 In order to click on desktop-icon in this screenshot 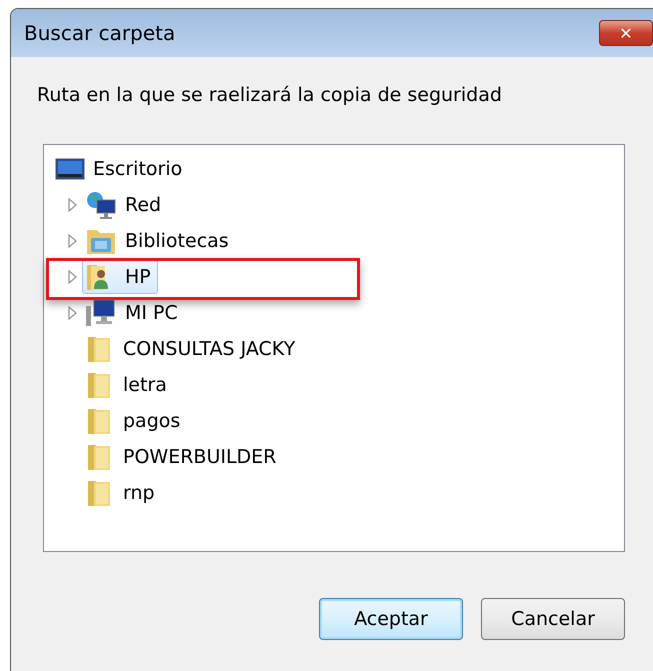, I will do `click(70, 169)`.